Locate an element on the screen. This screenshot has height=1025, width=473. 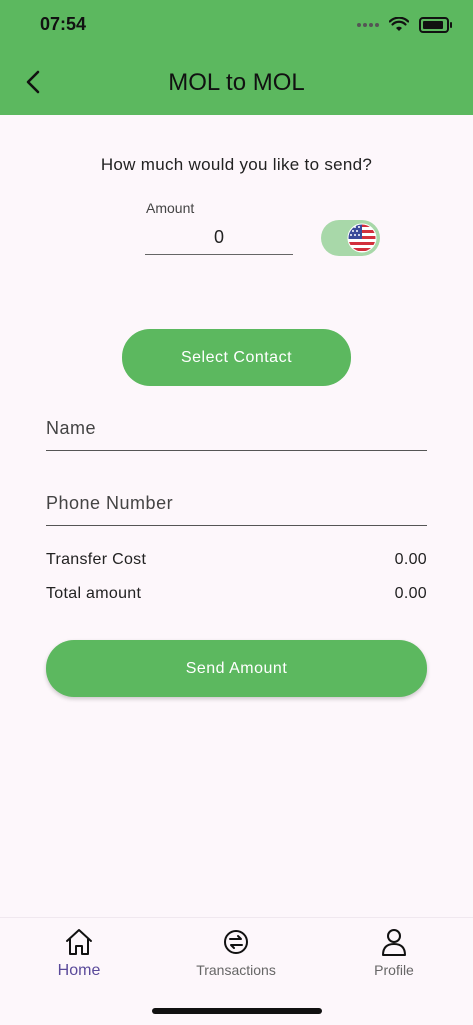
nav-label-transactions: Transactions is located at coordinates (236, 970).